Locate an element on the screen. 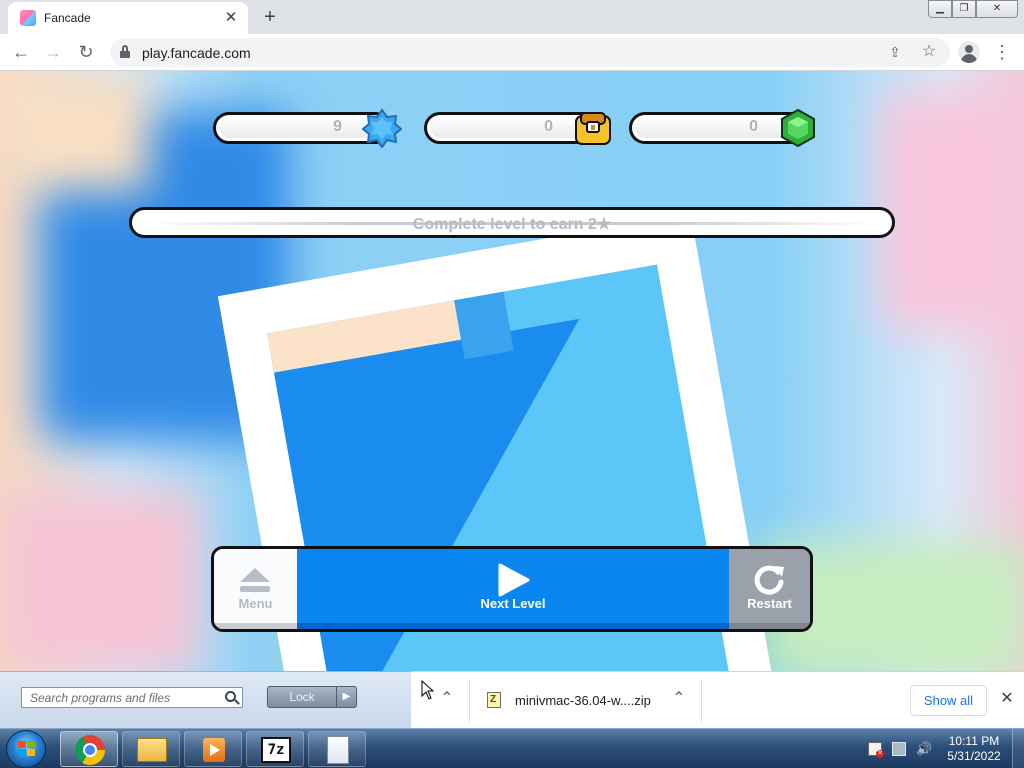 The width and height of the screenshot is (1024, 768). taskbar-media-player is located at coordinates (213, 749).